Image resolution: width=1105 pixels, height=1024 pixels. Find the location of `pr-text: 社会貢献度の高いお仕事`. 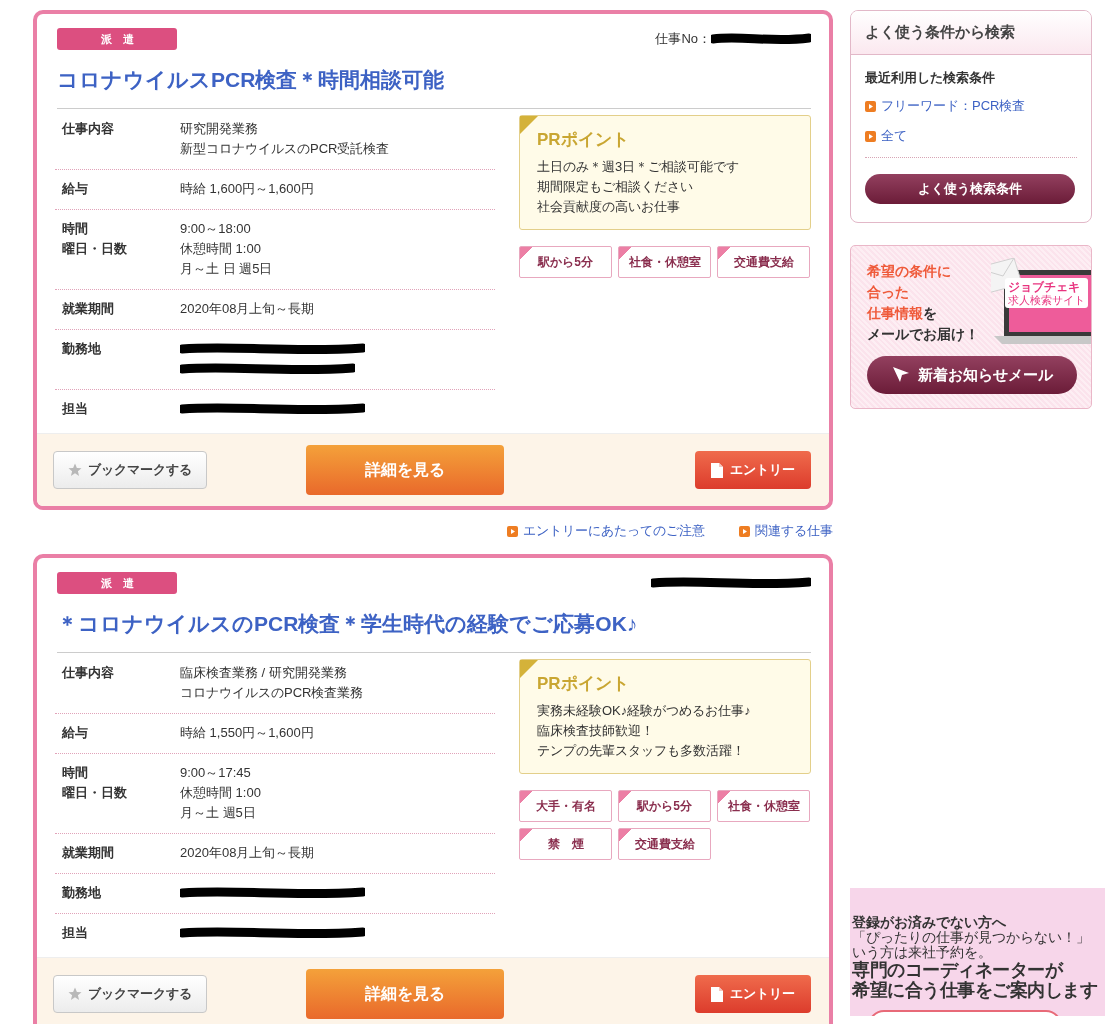

pr-text: 社会貢献度の高いお仕事 is located at coordinates (609, 207).